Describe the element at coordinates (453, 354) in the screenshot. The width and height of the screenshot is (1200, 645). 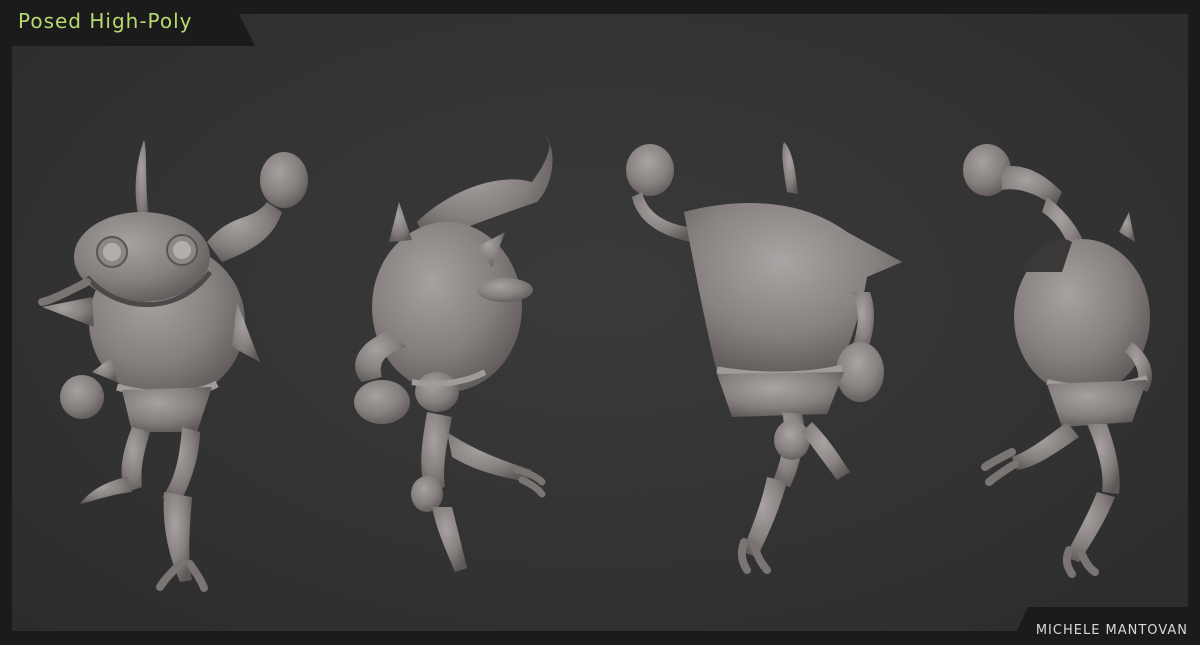
I see `sculpt-three-quarter-view` at that location.